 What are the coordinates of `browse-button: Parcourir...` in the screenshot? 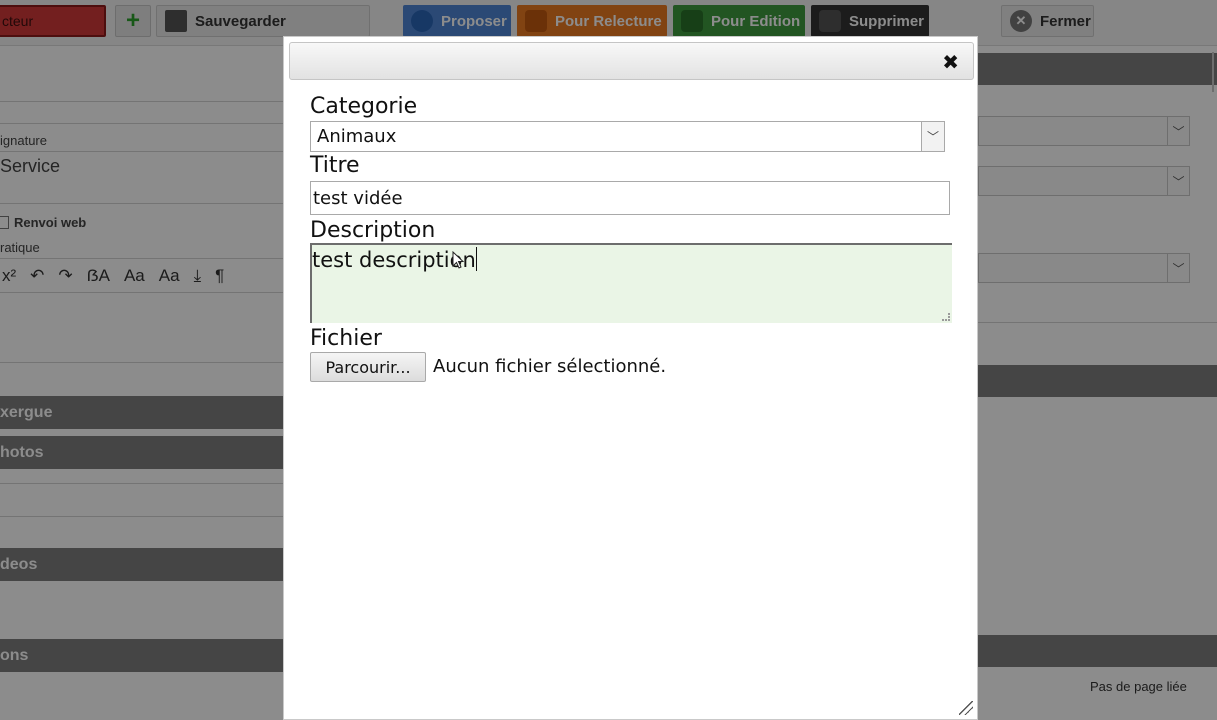 It's located at (368, 367).